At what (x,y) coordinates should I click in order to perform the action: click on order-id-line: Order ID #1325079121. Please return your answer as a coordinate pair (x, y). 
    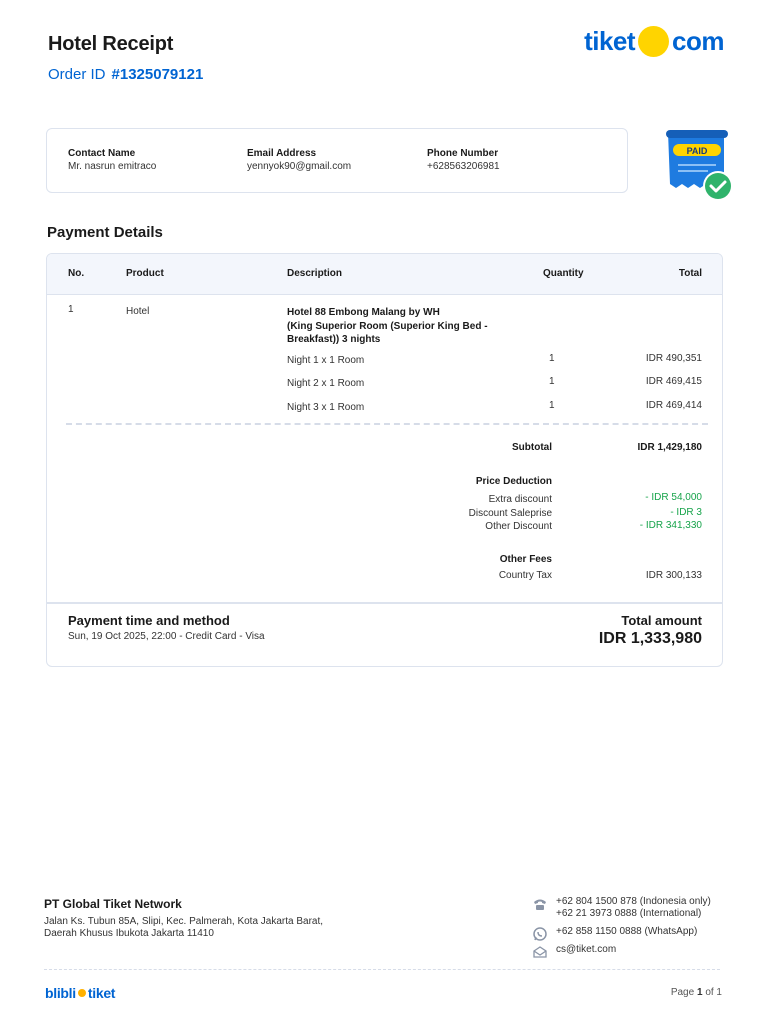
    Looking at the image, I should click on (125, 74).